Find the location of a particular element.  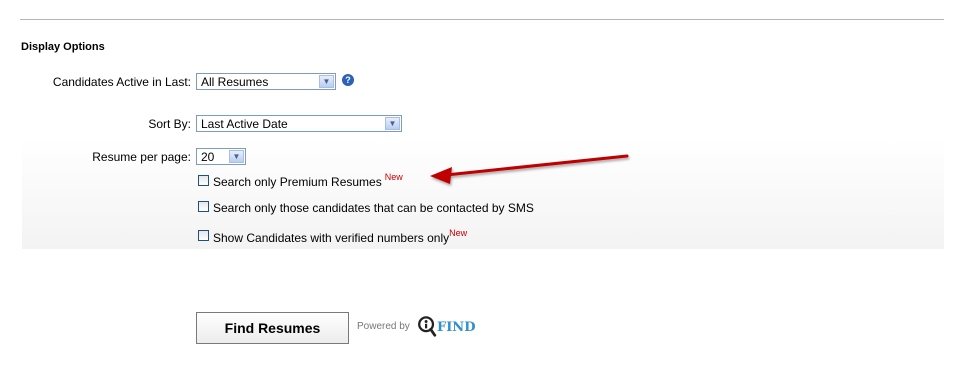

find-logo-text: FIND is located at coordinates (456, 327).